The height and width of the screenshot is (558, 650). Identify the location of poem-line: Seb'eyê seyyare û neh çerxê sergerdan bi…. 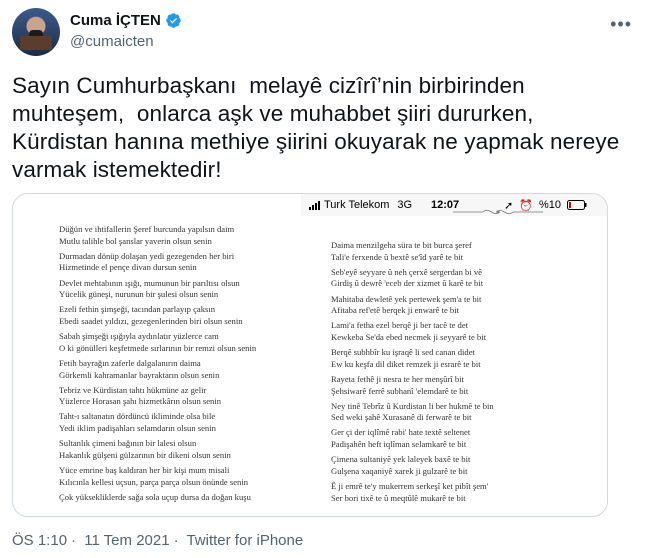
(406, 271).